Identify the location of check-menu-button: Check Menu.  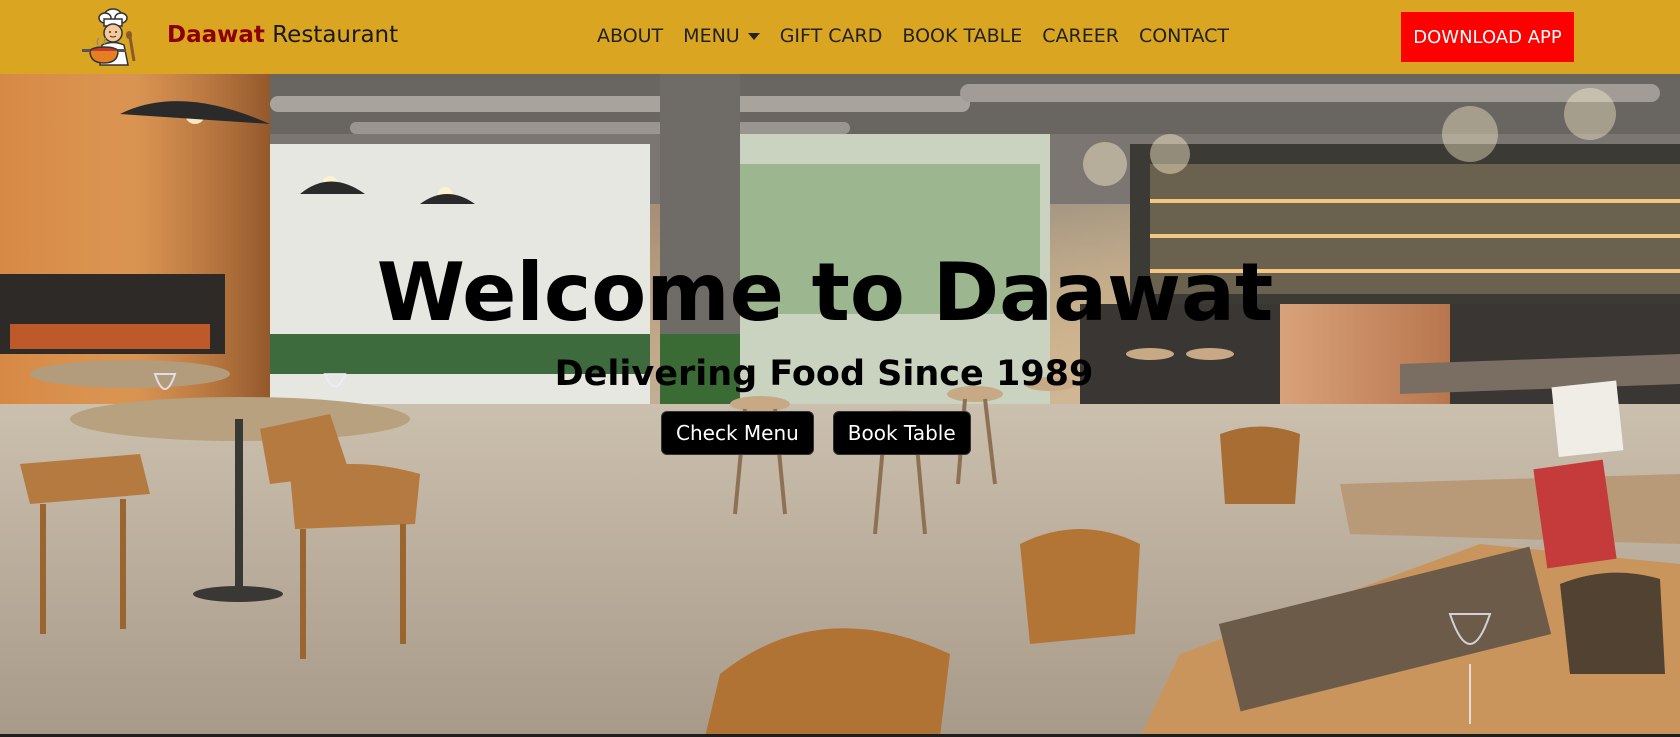
(737, 433).